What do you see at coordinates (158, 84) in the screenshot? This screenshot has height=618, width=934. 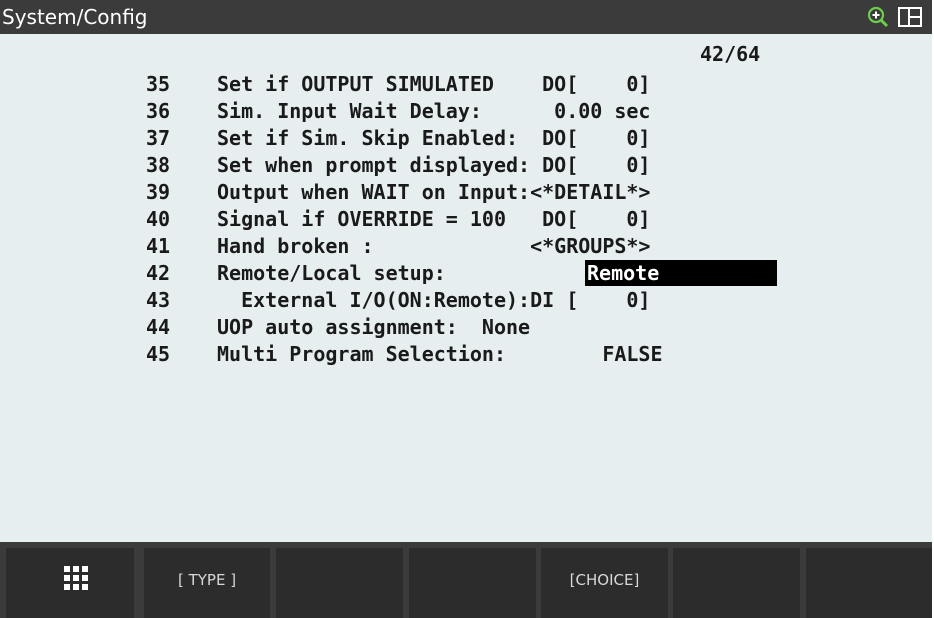 I see `row-number: 35` at bounding box center [158, 84].